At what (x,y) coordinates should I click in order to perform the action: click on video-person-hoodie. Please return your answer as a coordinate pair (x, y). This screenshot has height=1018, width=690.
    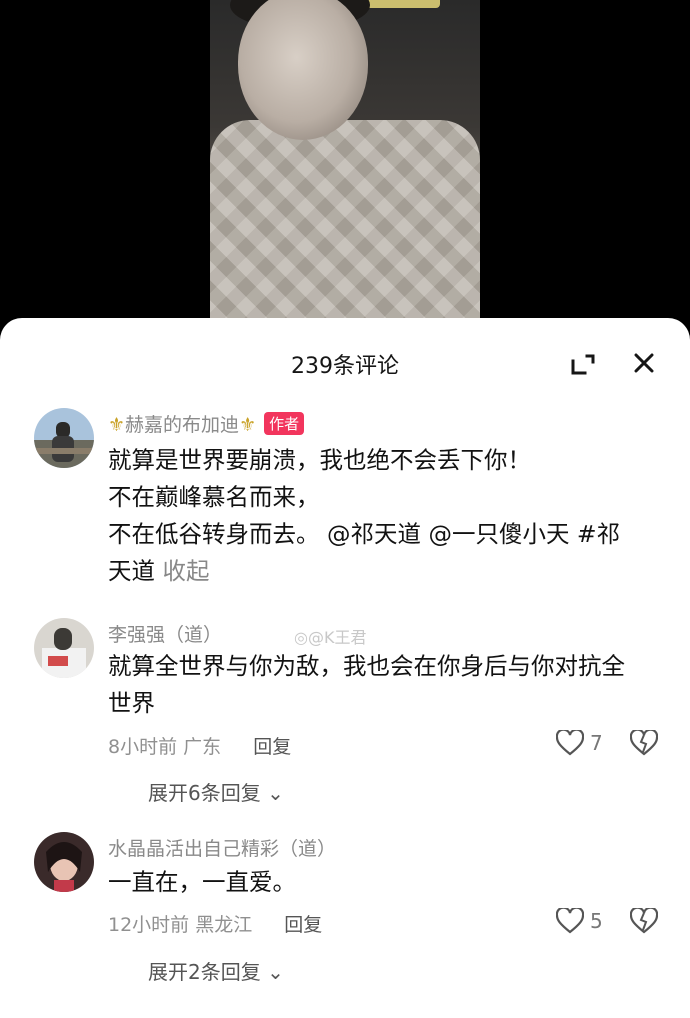
    Looking at the image, I should click on (345, 219).